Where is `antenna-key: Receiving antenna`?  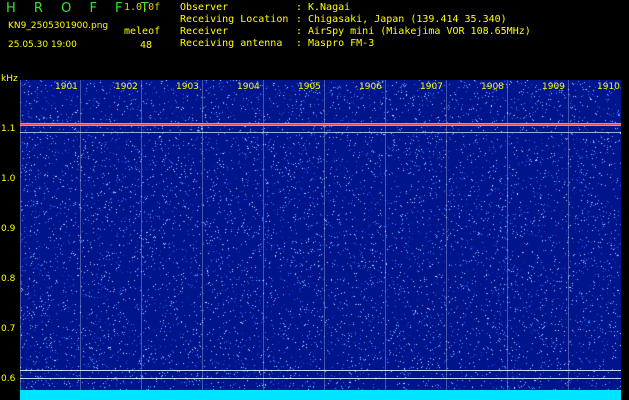
antenna-key: Receiving antenna is located at coordinates (231, 43).